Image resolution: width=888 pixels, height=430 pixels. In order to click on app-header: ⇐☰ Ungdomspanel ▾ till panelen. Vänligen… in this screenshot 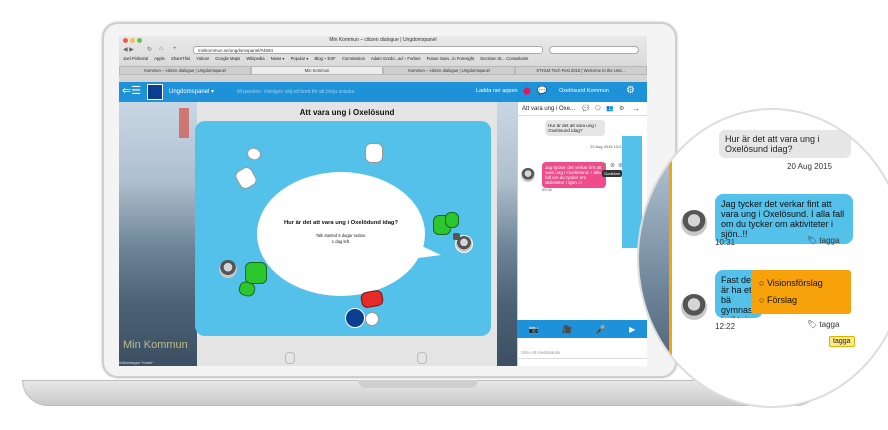, I will do `click(383, 92)`.